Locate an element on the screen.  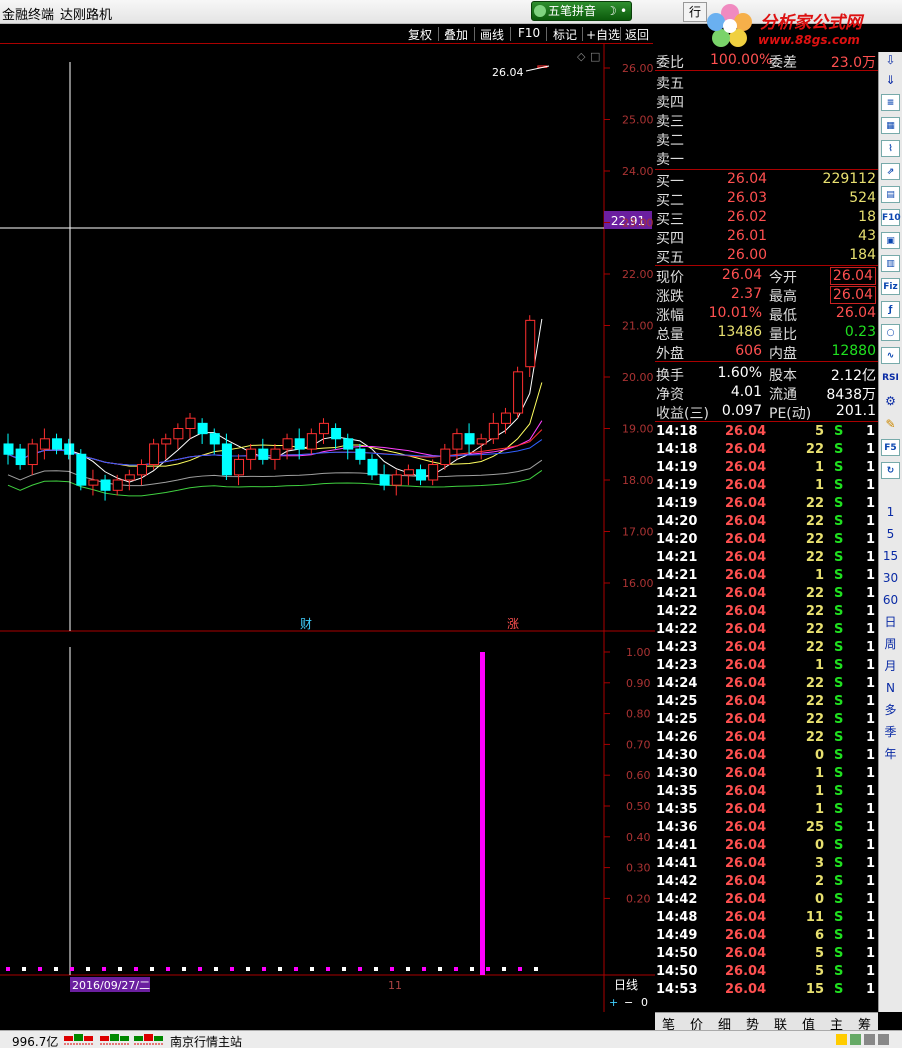
draw-line-button: 画线 is located at coordinates (492, 34).